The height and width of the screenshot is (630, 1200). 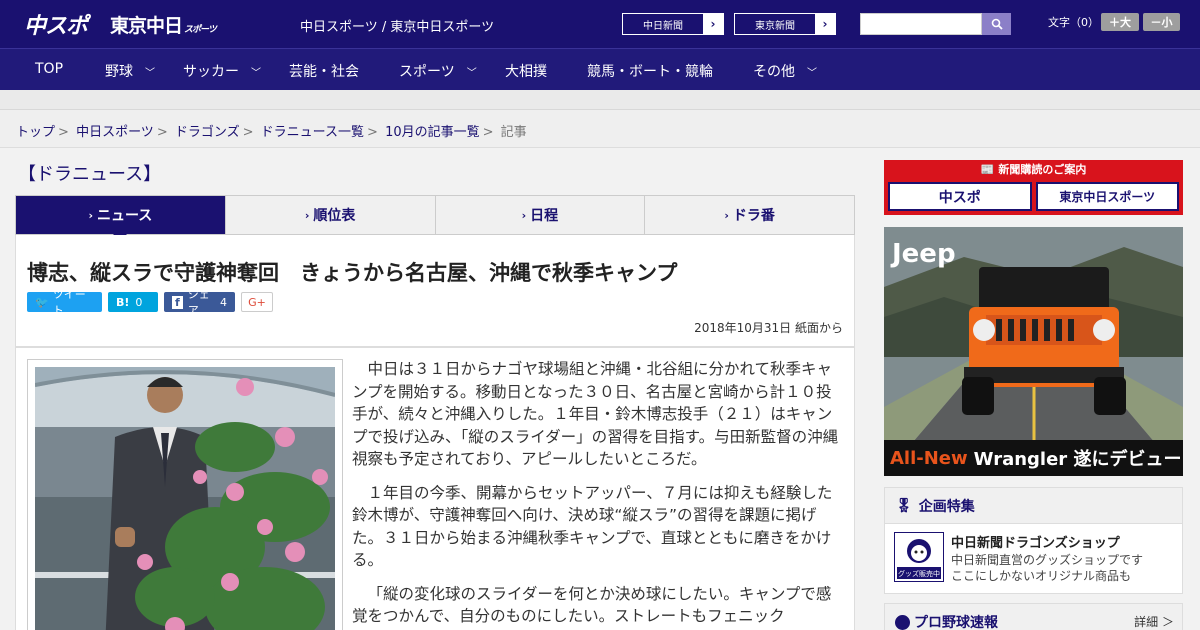 I want to click on nav-item-label: 芸能・社会, so click(x=324, y=72).